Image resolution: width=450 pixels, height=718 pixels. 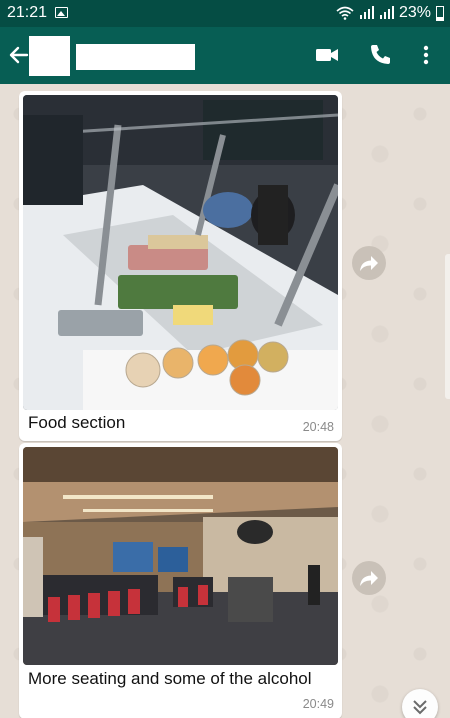 I want to click on image-notification-icon, so click(x=61, y=12).